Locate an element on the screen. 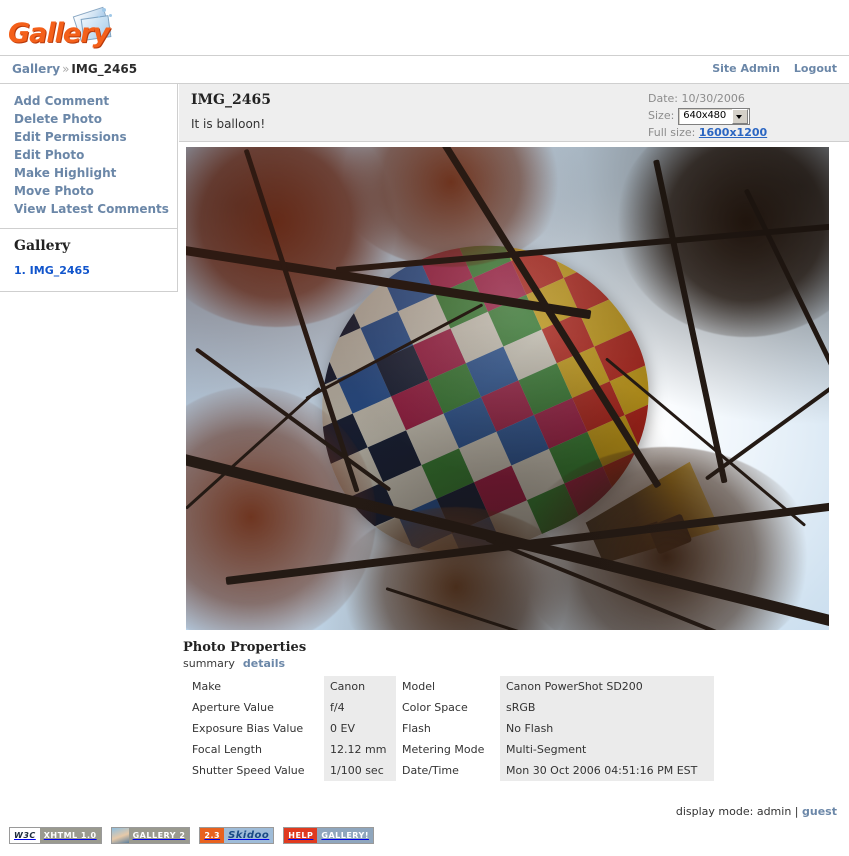 Image resolution: width=849 pixels, height=856 pixels. properties-tabs: summary details is located at coordinates (516, 663).